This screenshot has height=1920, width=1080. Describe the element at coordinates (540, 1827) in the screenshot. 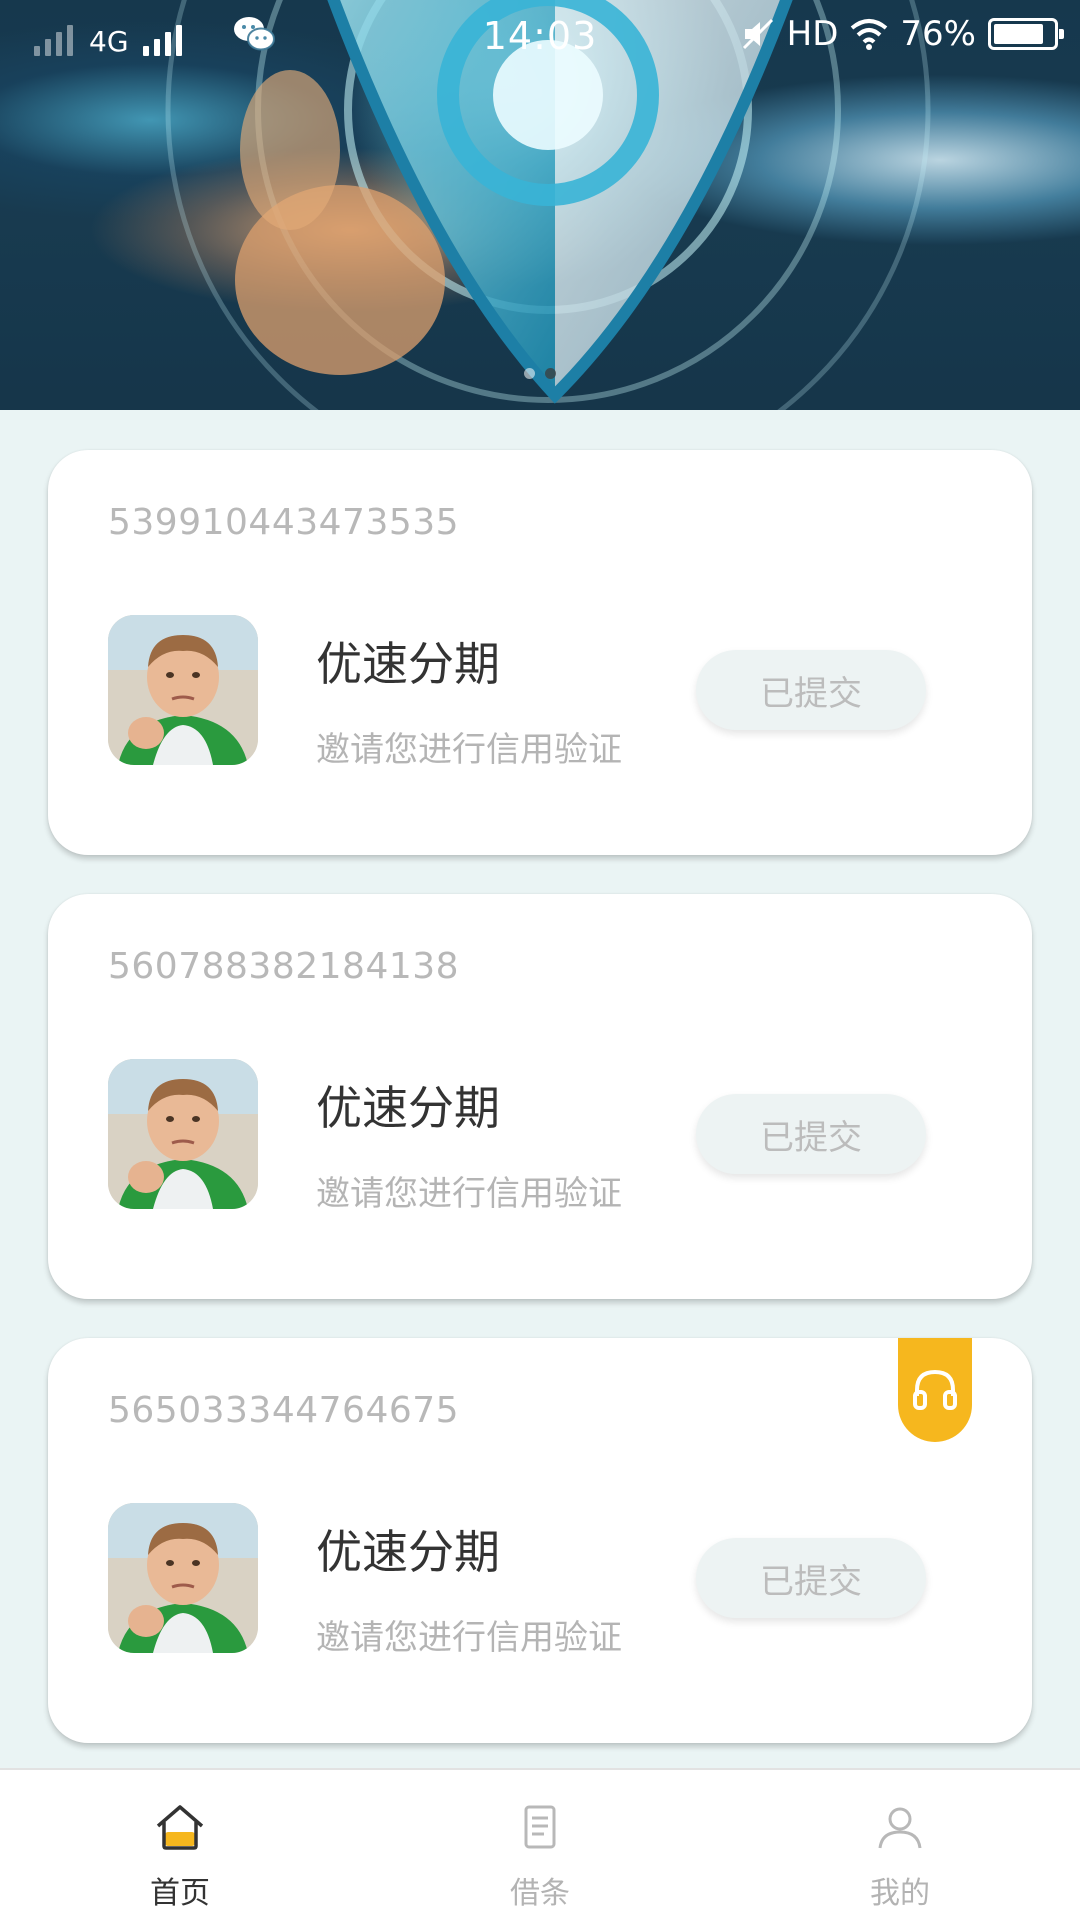

I see `document-icon` at that location.